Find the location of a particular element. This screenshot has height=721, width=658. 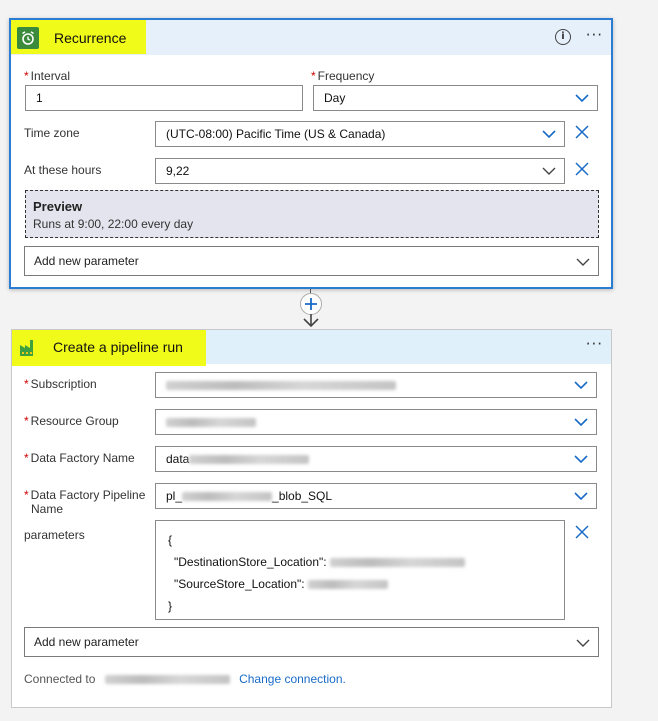

connected-prefix: Connected to is located at coordinates (60, 679).